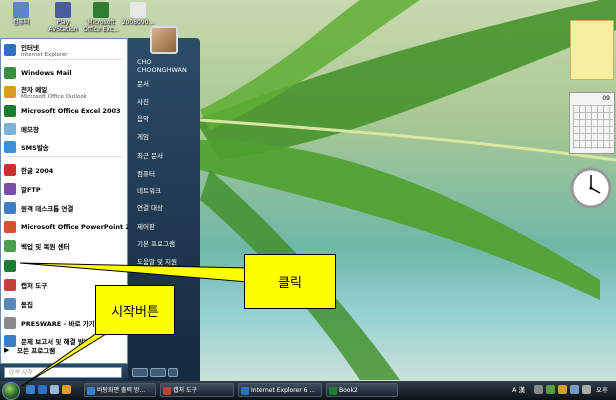 The width and height of the screenshot is (616, 400). I want to click on start-menu-item: 한글 2004, so click(66, 170).